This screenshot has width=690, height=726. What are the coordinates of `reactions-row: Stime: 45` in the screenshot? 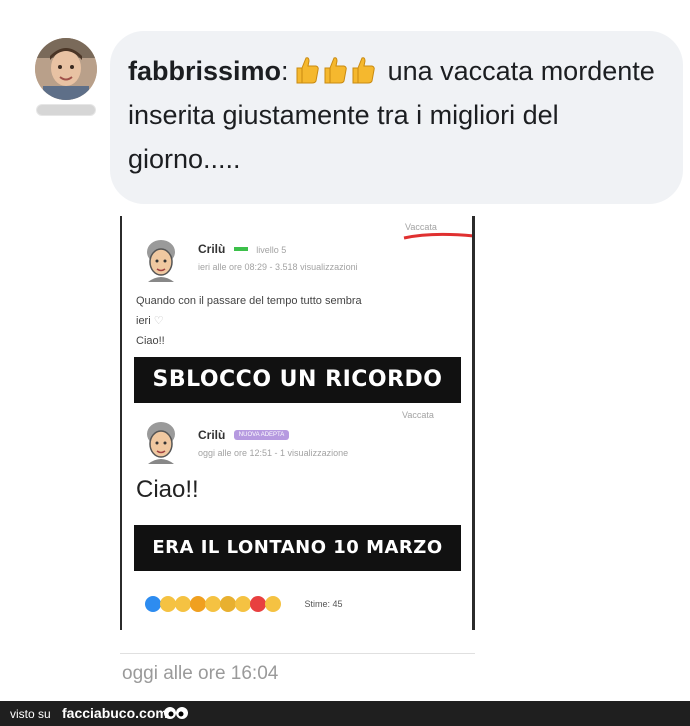 It's located at (243, 604).